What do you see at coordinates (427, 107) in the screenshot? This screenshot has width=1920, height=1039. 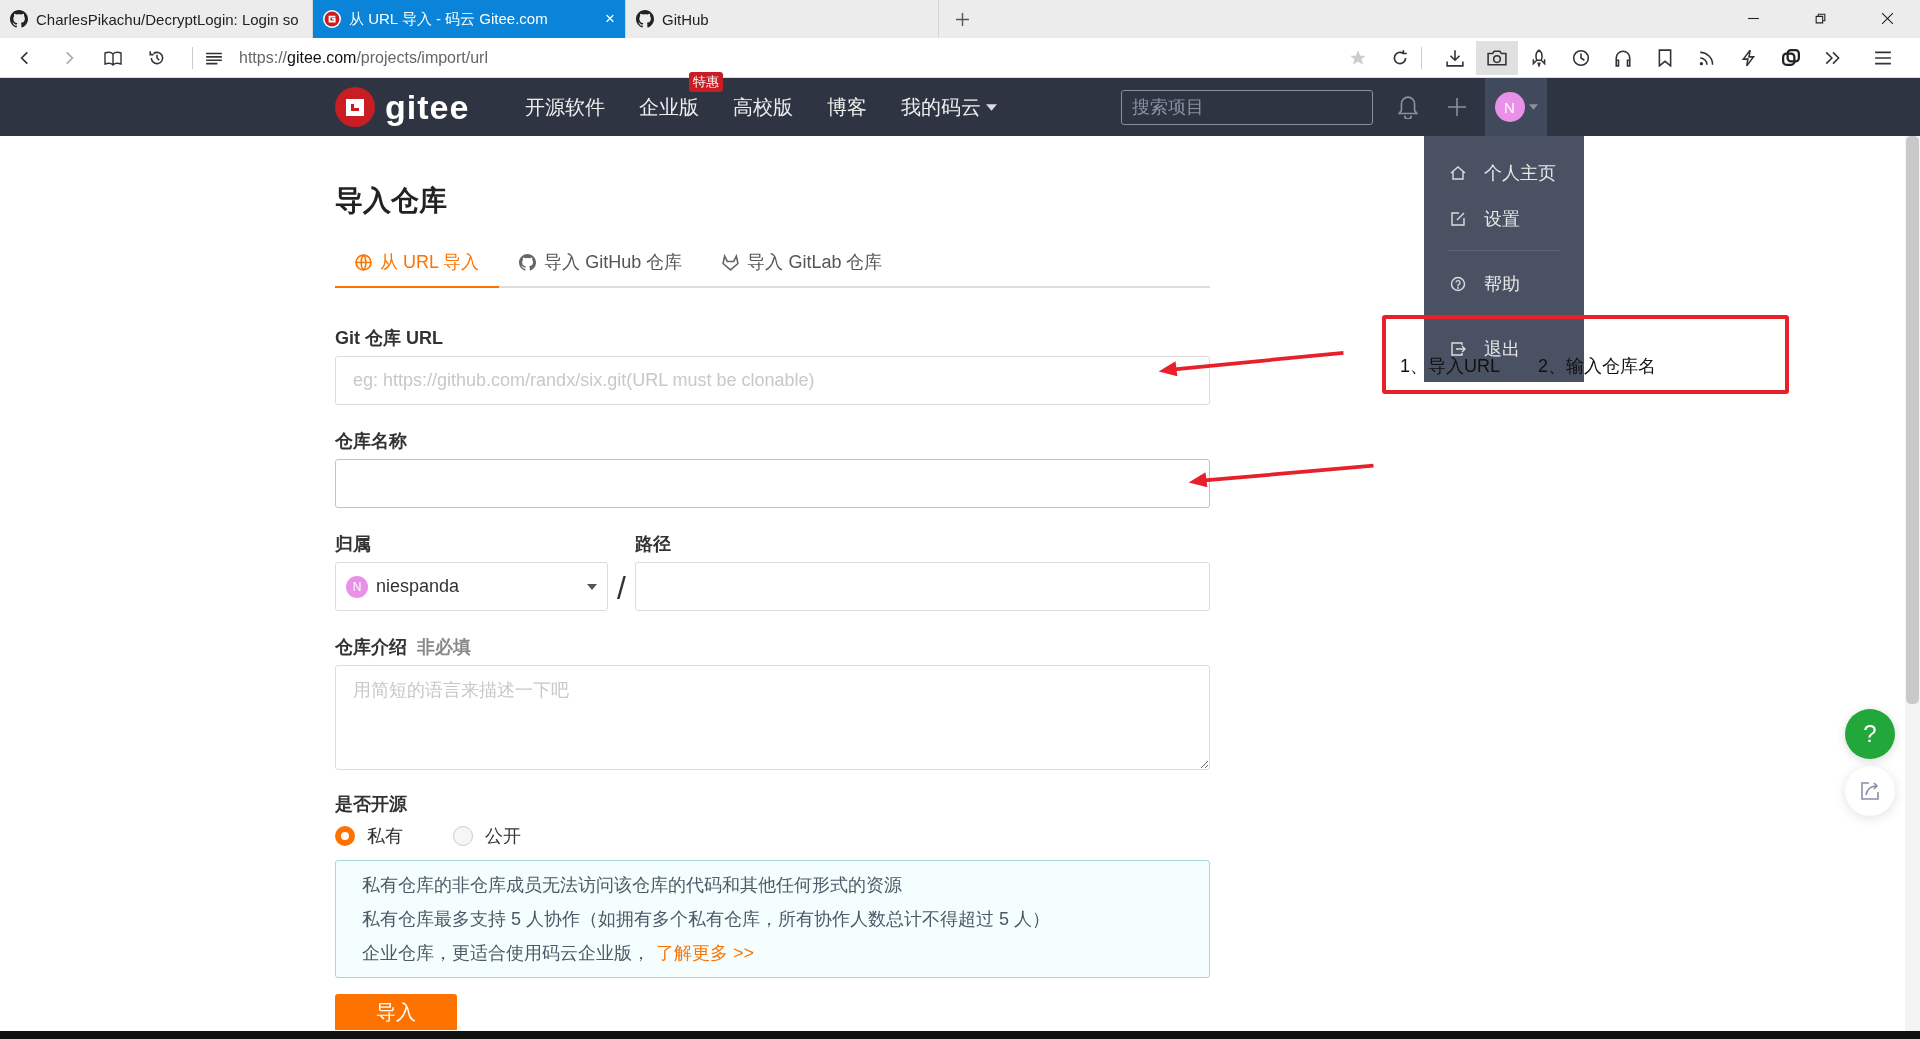 I see `logo-text: gitee` at bounding box center [427, 107].